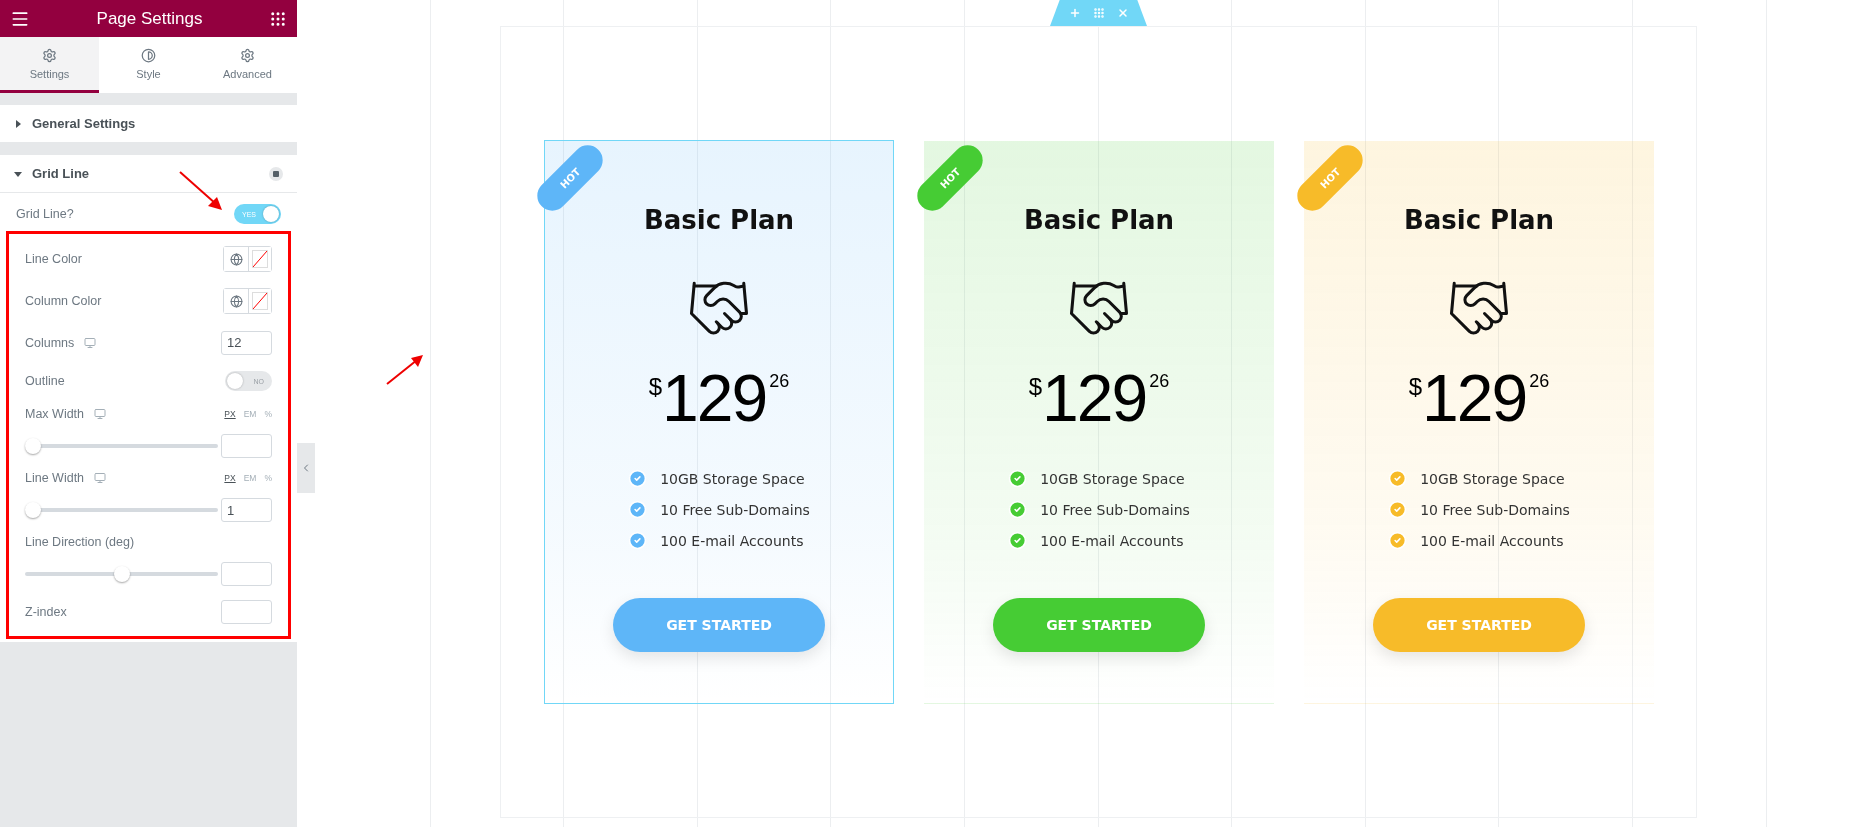  Describe the element at coordinates (50, 342) in the screenshot. I see `control-label: Columns` at that location.